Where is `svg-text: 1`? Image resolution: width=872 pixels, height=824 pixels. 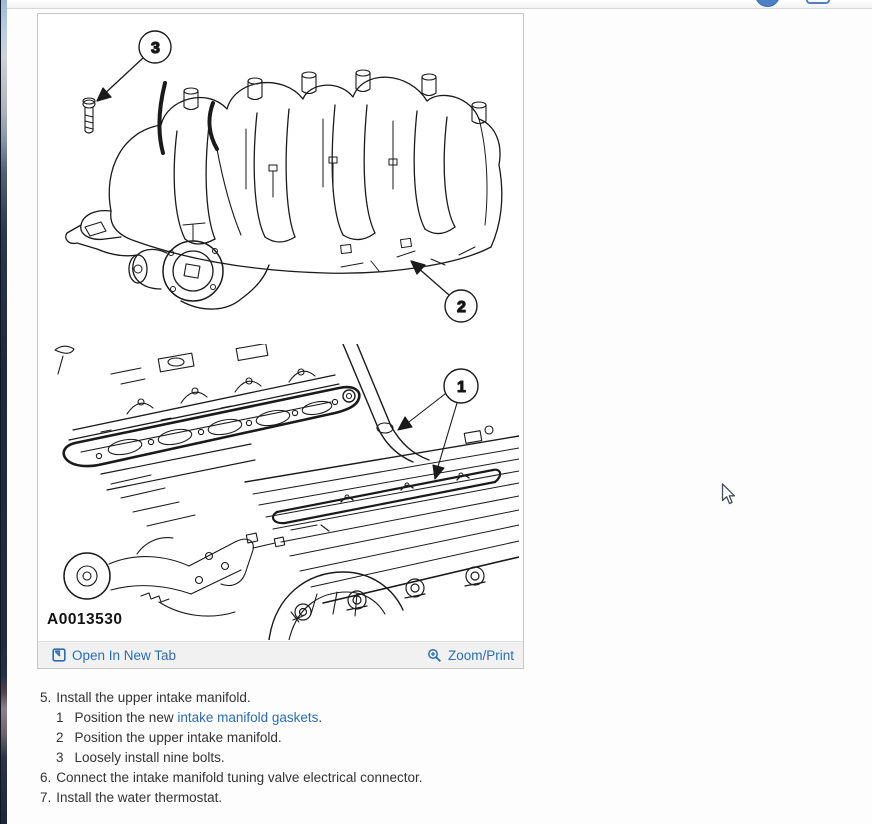
svg-text: 1 is located at coordinates (461, 387).